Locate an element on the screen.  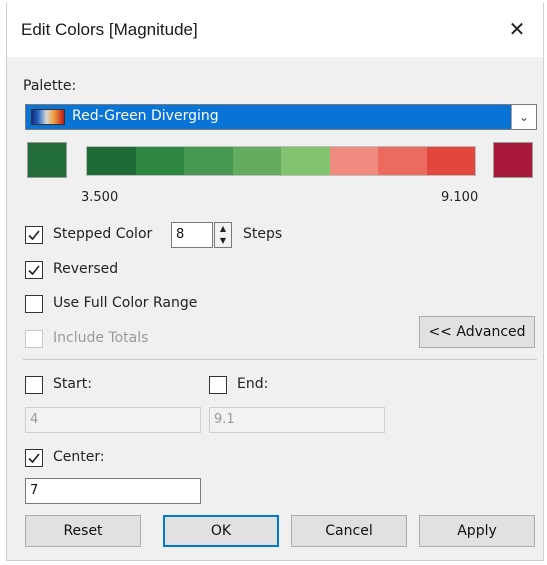
palette-swatch-icon is located at coordinates (48, 117).